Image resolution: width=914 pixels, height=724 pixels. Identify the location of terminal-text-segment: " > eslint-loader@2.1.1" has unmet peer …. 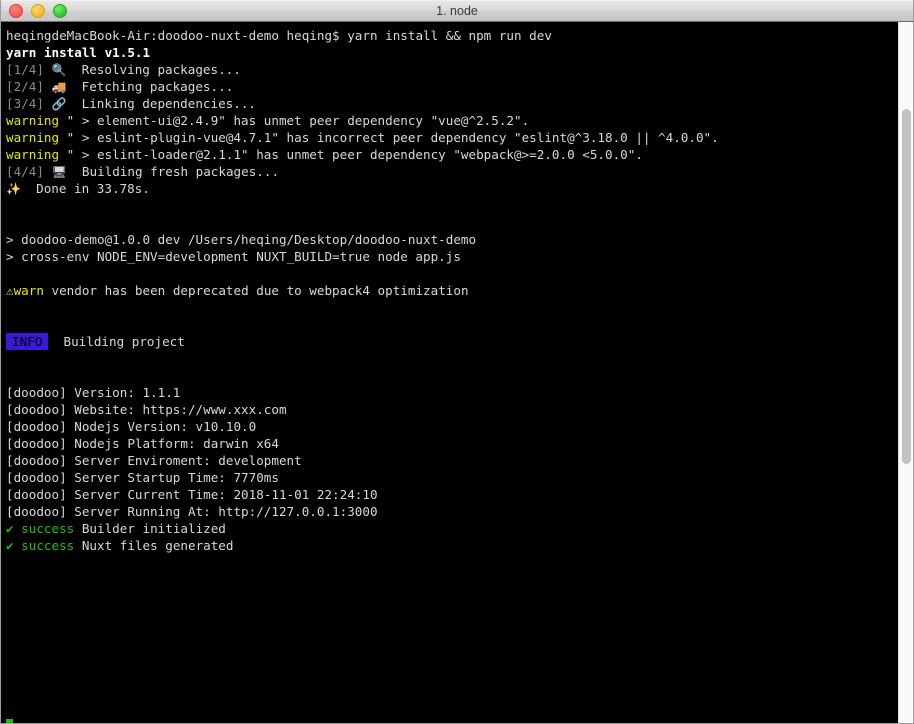
(351, 154).